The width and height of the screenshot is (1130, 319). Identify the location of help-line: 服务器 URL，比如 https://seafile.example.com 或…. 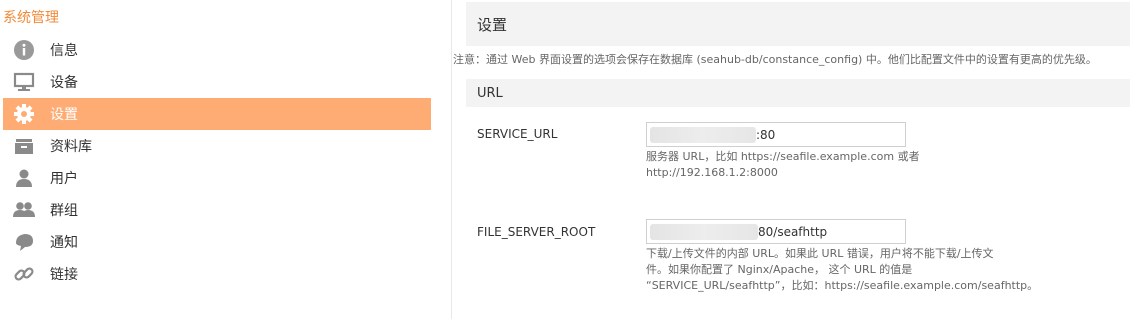
(783, 156).